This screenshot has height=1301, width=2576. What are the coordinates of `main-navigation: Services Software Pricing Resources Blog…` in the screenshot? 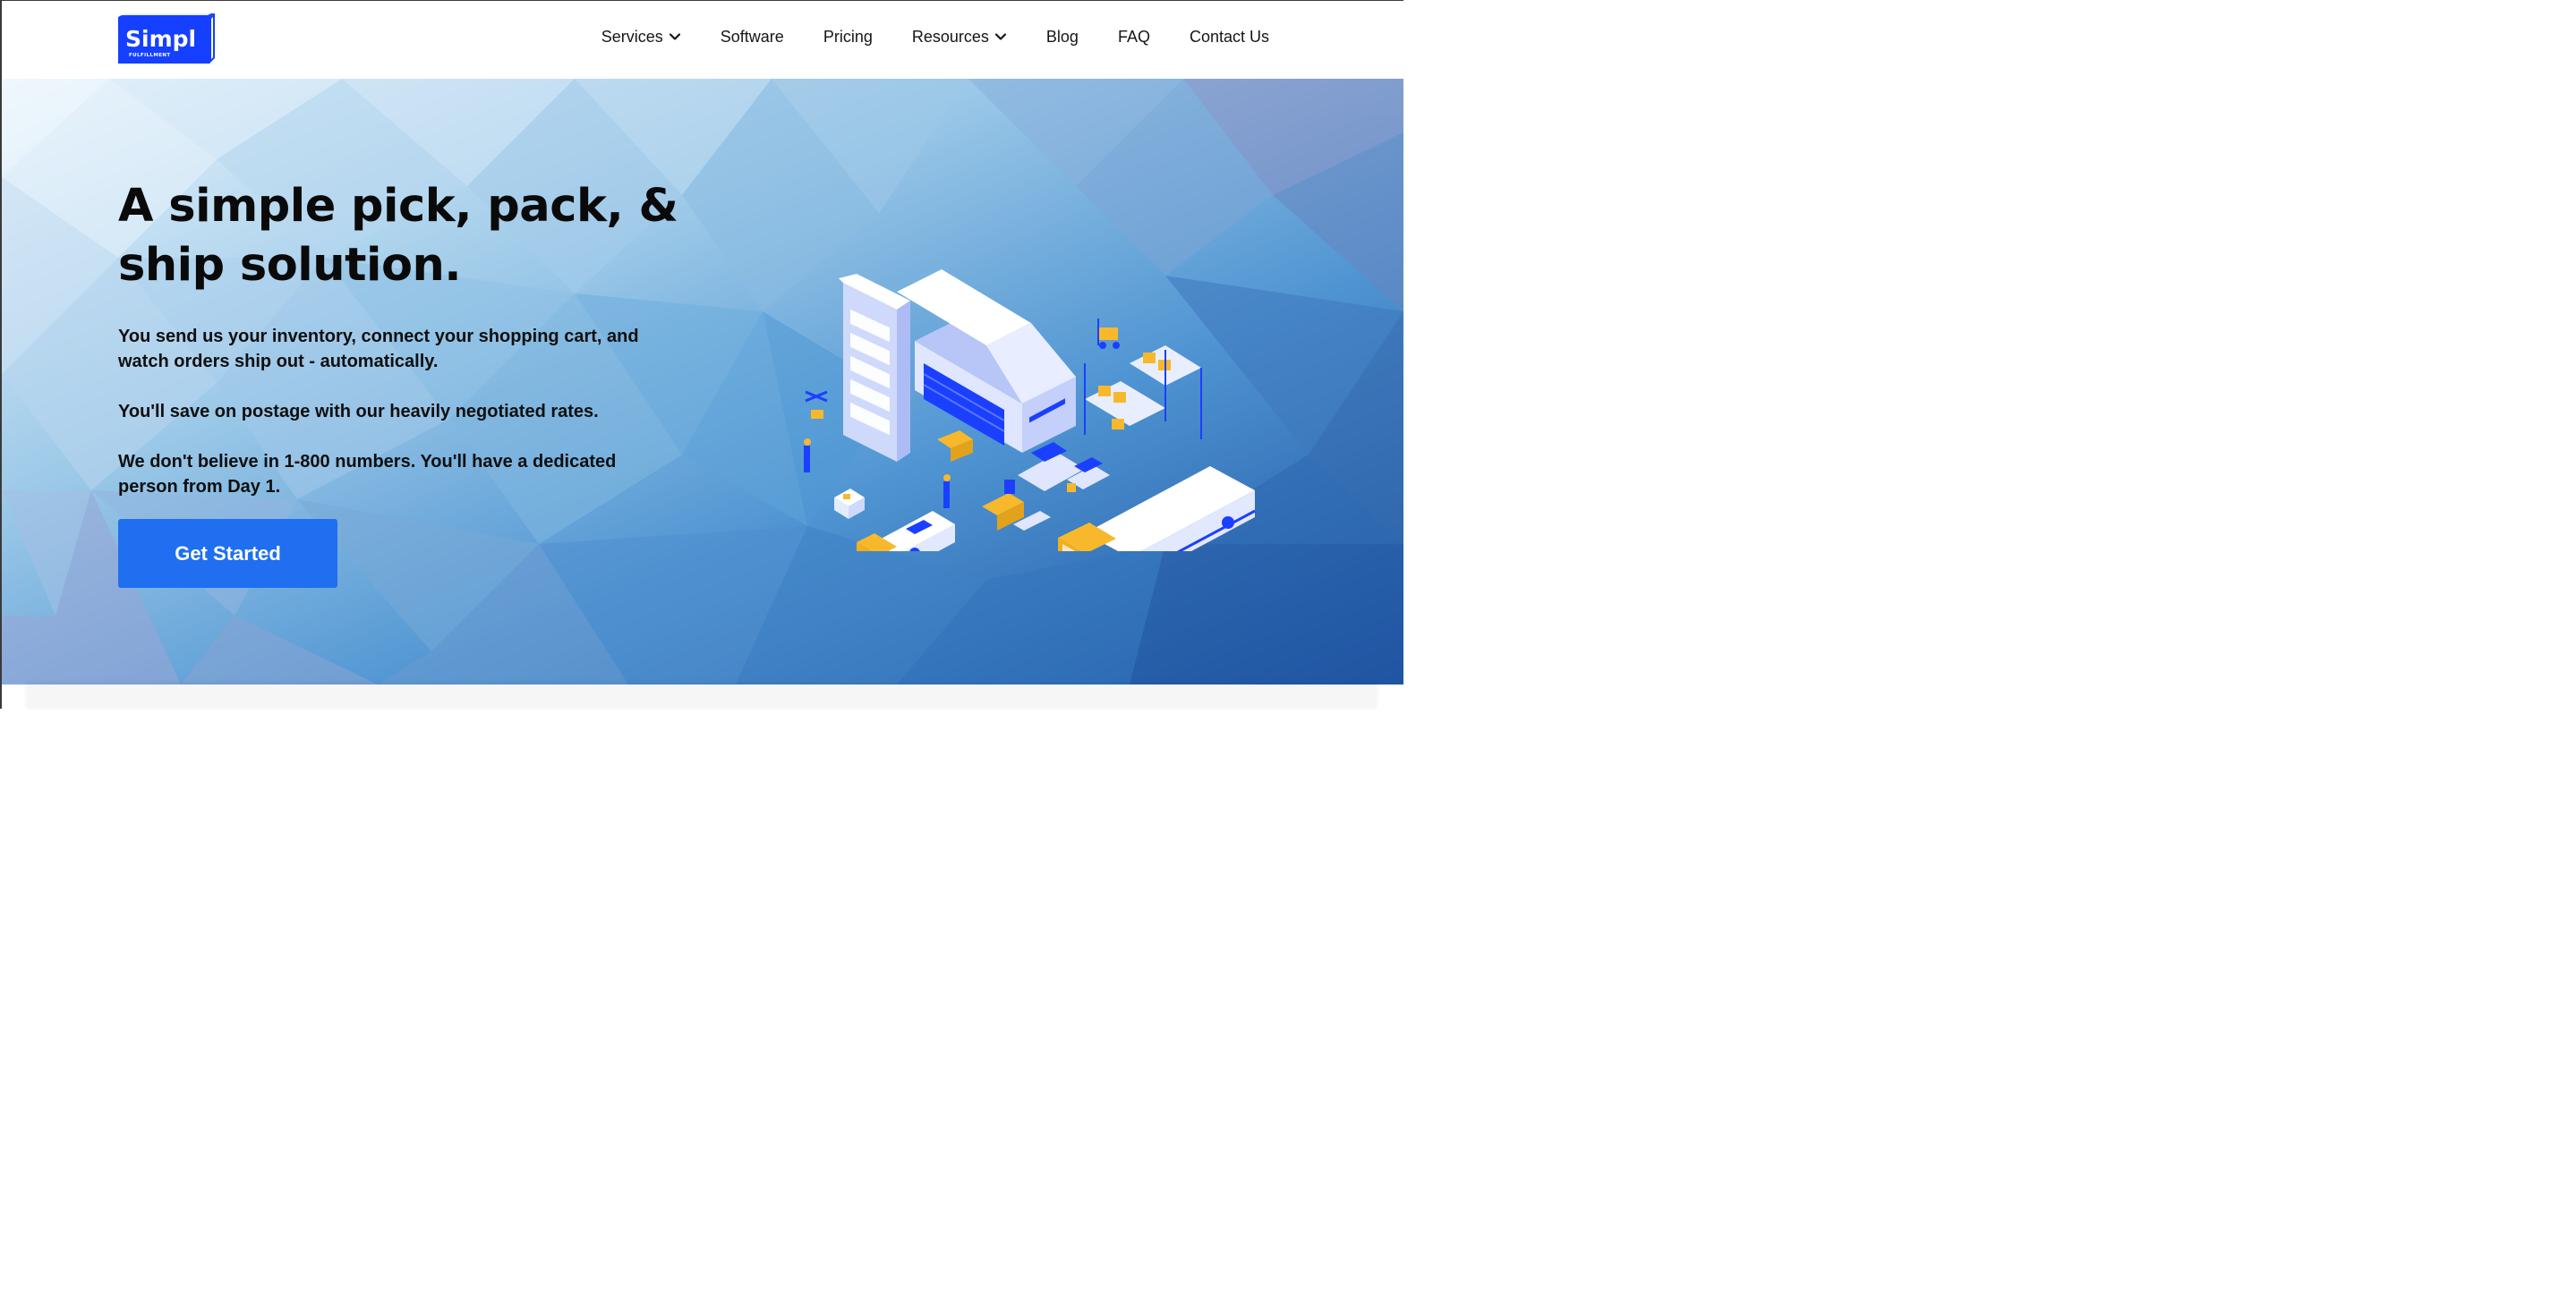 It's located at (935, 36).